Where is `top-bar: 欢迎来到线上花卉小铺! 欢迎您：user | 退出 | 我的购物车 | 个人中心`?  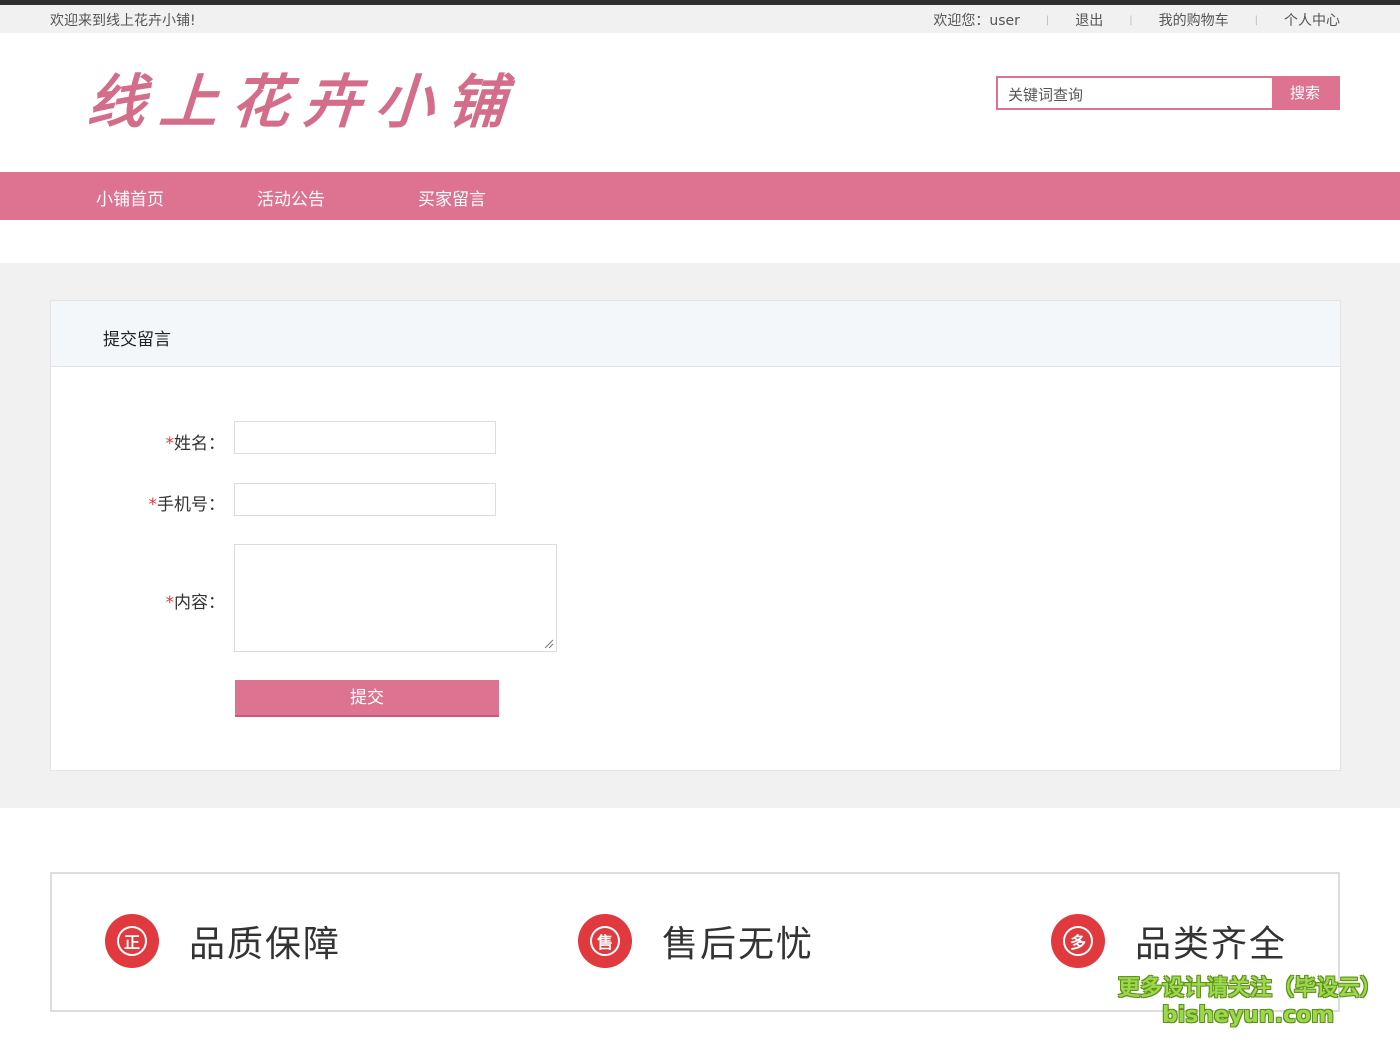 top-bar: 欢迎来到线上花卉小铺! 欢迎您：user | 退出 | 我的购物车 | 个人中心 is located at coordinates (700, 19).